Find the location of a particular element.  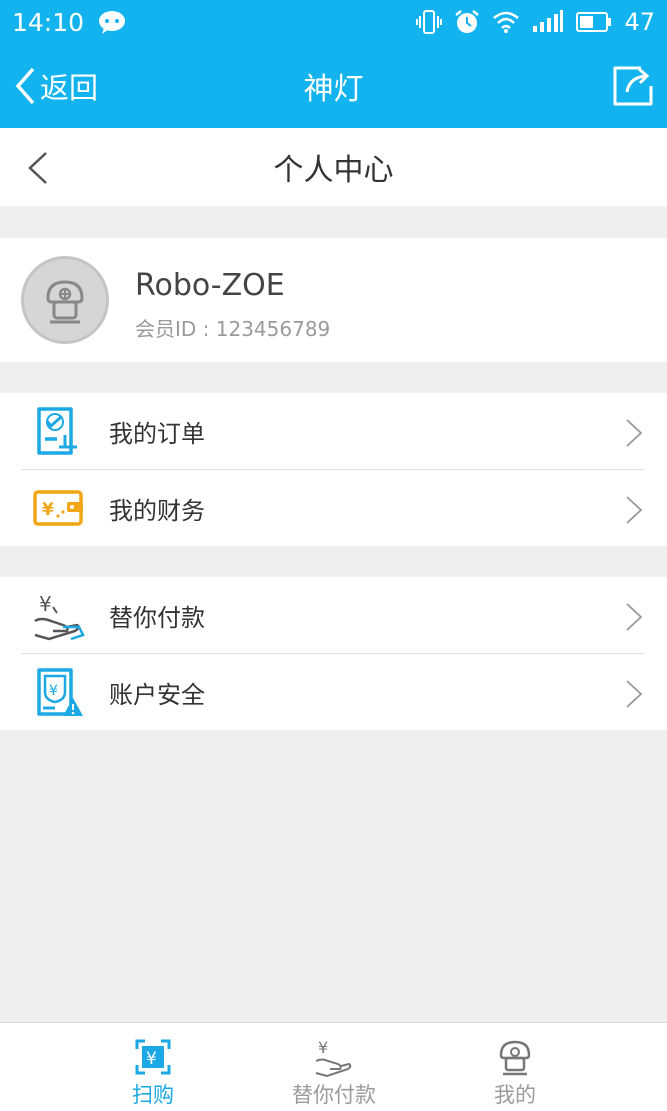

tab-label: 我的 is located at coordinates (515, 1095).